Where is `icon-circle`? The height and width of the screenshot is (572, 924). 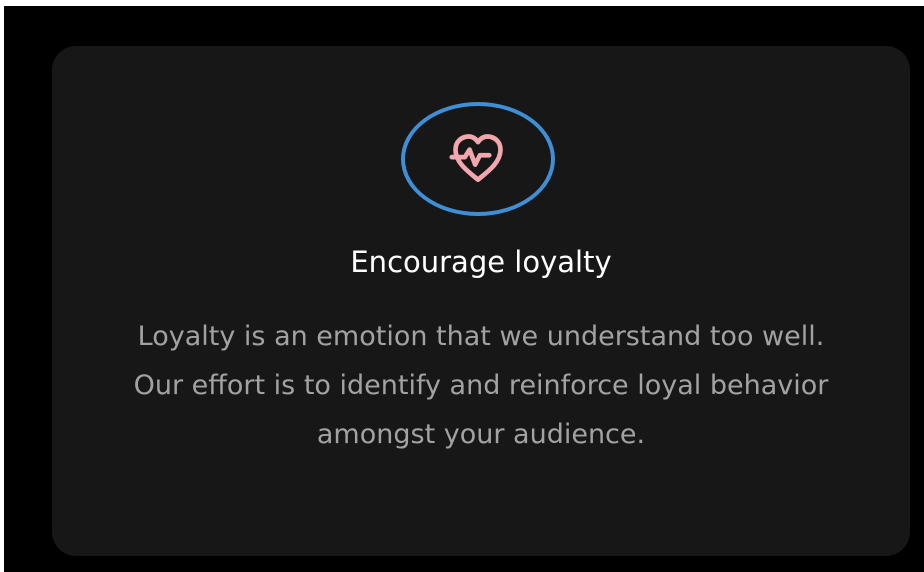
icon-circle is located at coordinates (478, 159).